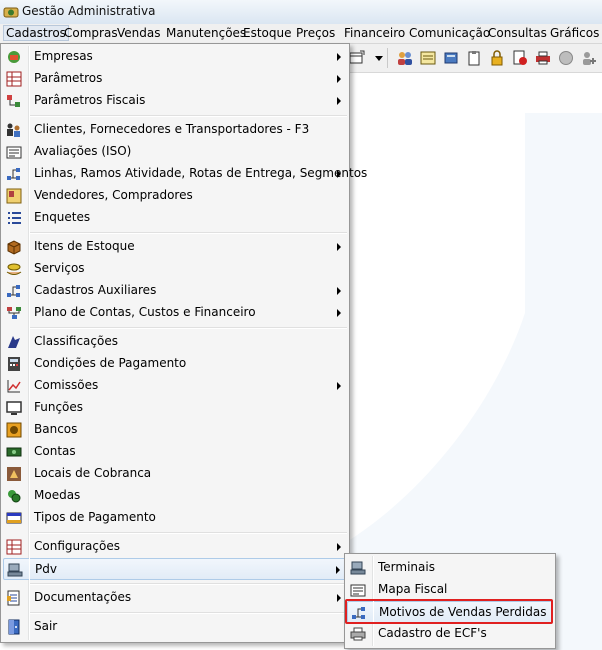 The height and width of the screenshot is (650, 602). What do you see at coordinates (14, 79) in the screenshot?
I see `parameters-icon` at bounding box center [14, 79].